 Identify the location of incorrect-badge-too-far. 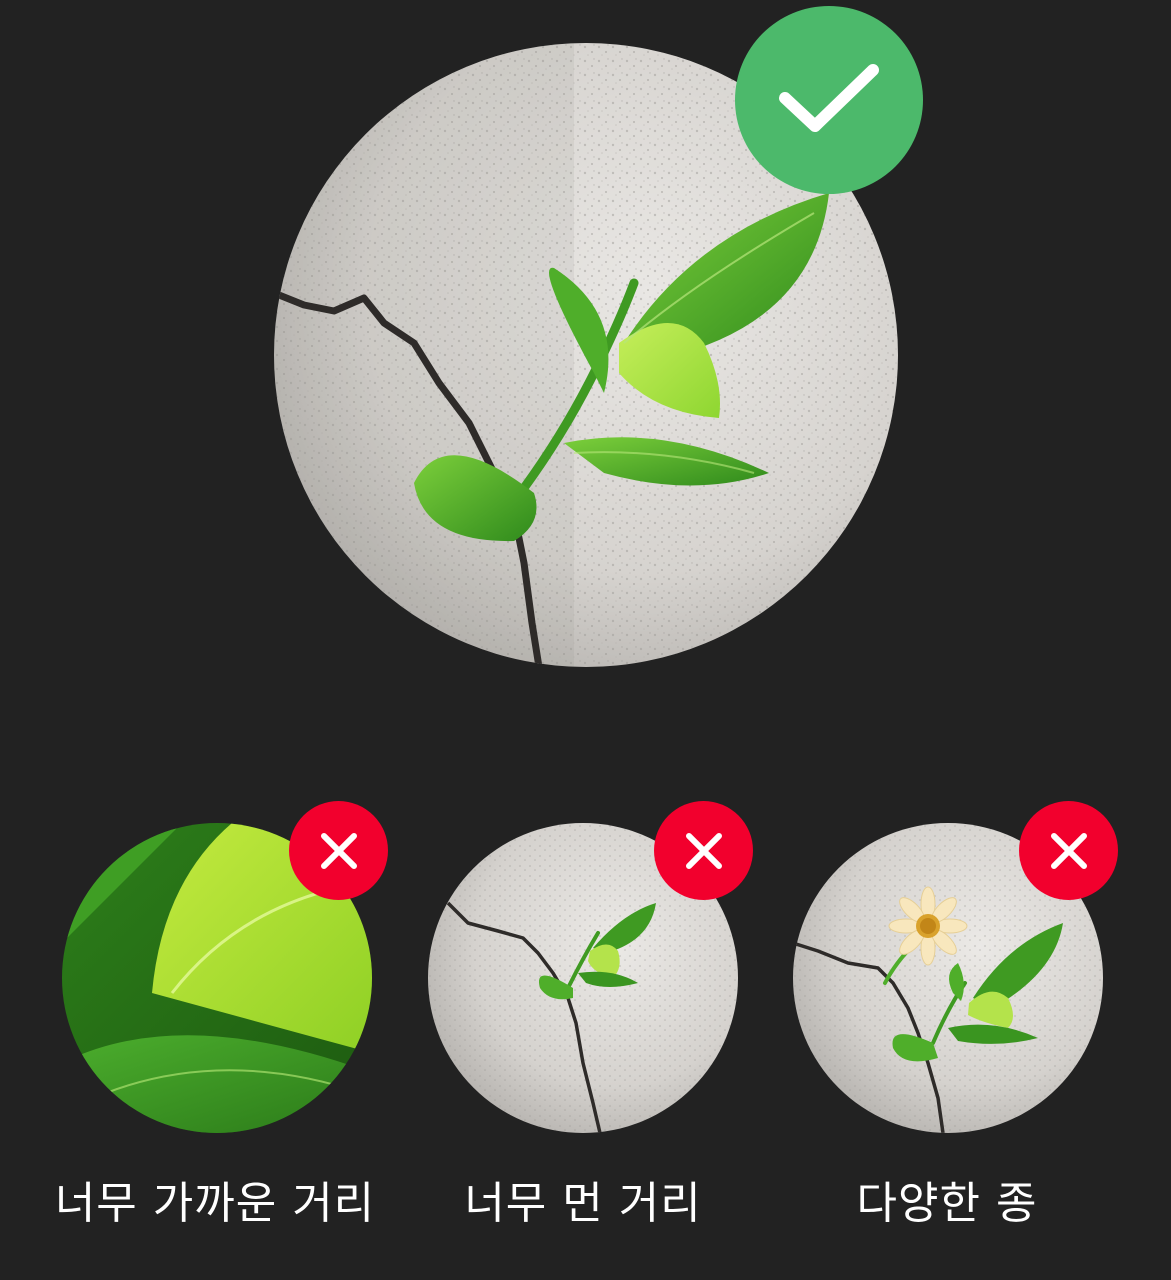
(703, 850).